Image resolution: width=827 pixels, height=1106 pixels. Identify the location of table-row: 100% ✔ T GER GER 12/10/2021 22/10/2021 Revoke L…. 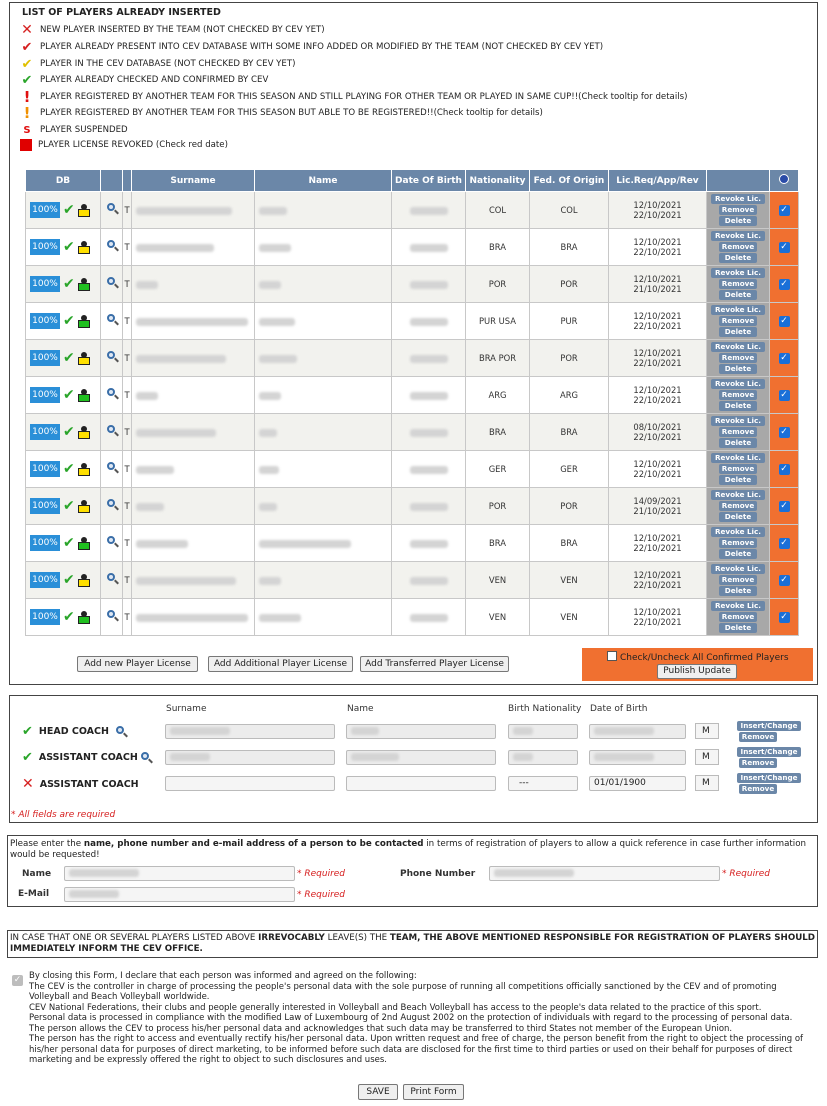
(412, 469).